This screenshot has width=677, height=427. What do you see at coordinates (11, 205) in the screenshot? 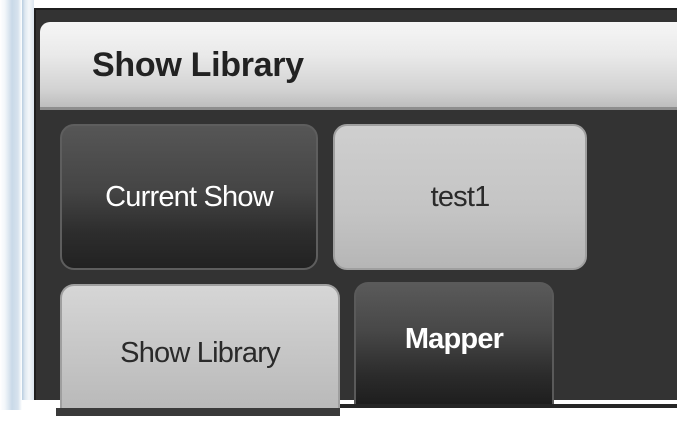
I see `left-edge-decoration` at bounding box center [11, 205].